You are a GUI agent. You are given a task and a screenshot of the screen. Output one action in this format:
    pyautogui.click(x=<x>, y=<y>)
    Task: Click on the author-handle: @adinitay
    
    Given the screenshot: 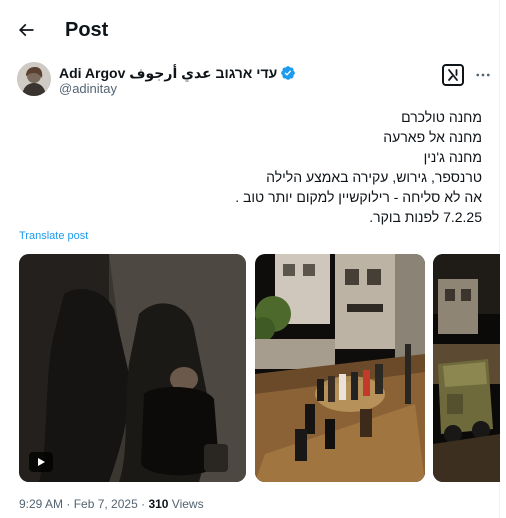 What is the action you would take?
    pyautogui.click(x=88, y=89)
    